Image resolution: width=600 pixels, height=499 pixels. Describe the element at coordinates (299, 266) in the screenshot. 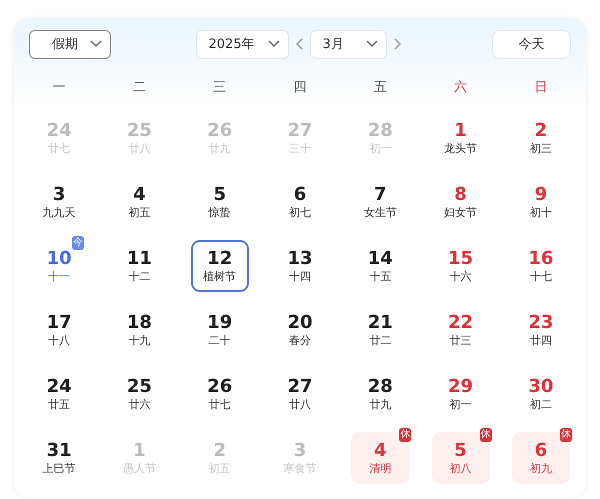

I see `day-cell: 13 十四` at that location.